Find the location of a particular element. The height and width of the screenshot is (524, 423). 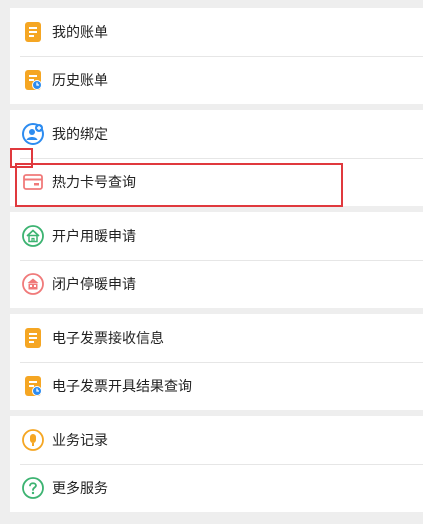

menu-item-my-bill: 我的账单 is located at coordinates (216, 32).